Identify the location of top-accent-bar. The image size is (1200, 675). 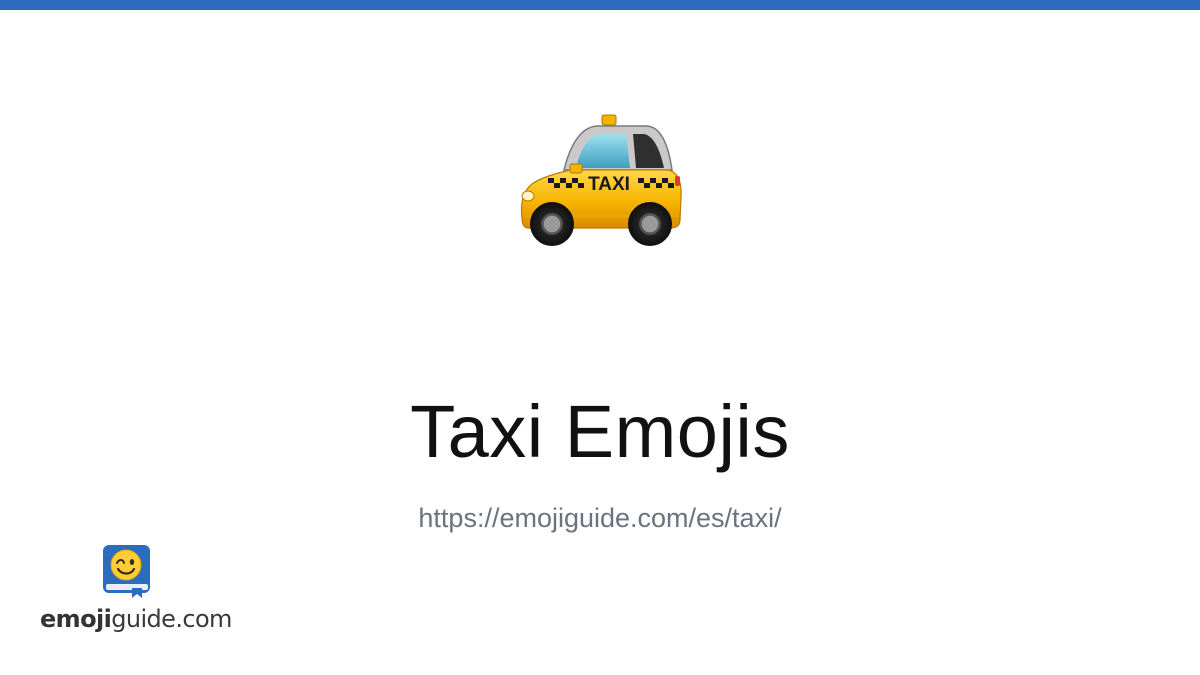
(600, 5).